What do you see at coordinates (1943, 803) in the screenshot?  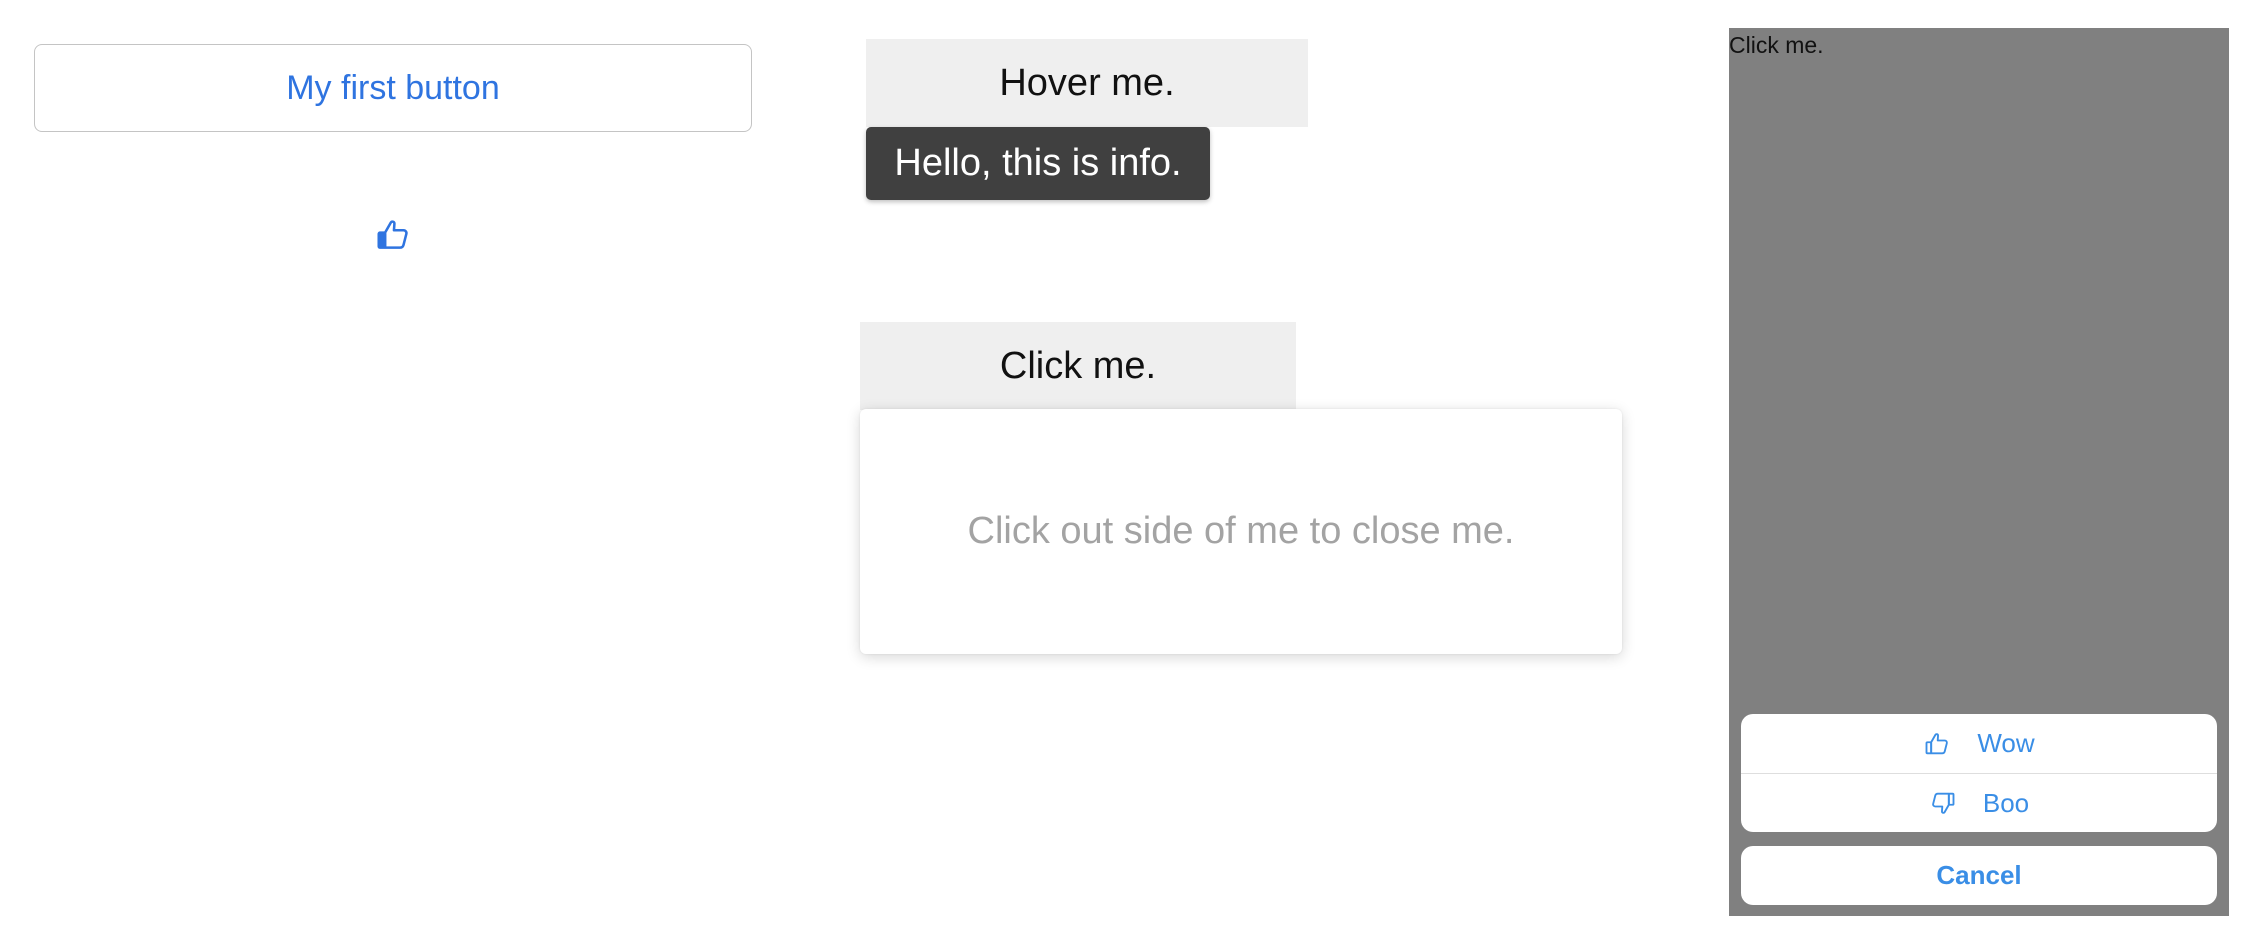 I see `thumbs-down-icon` at bounding box center [1943, 803].